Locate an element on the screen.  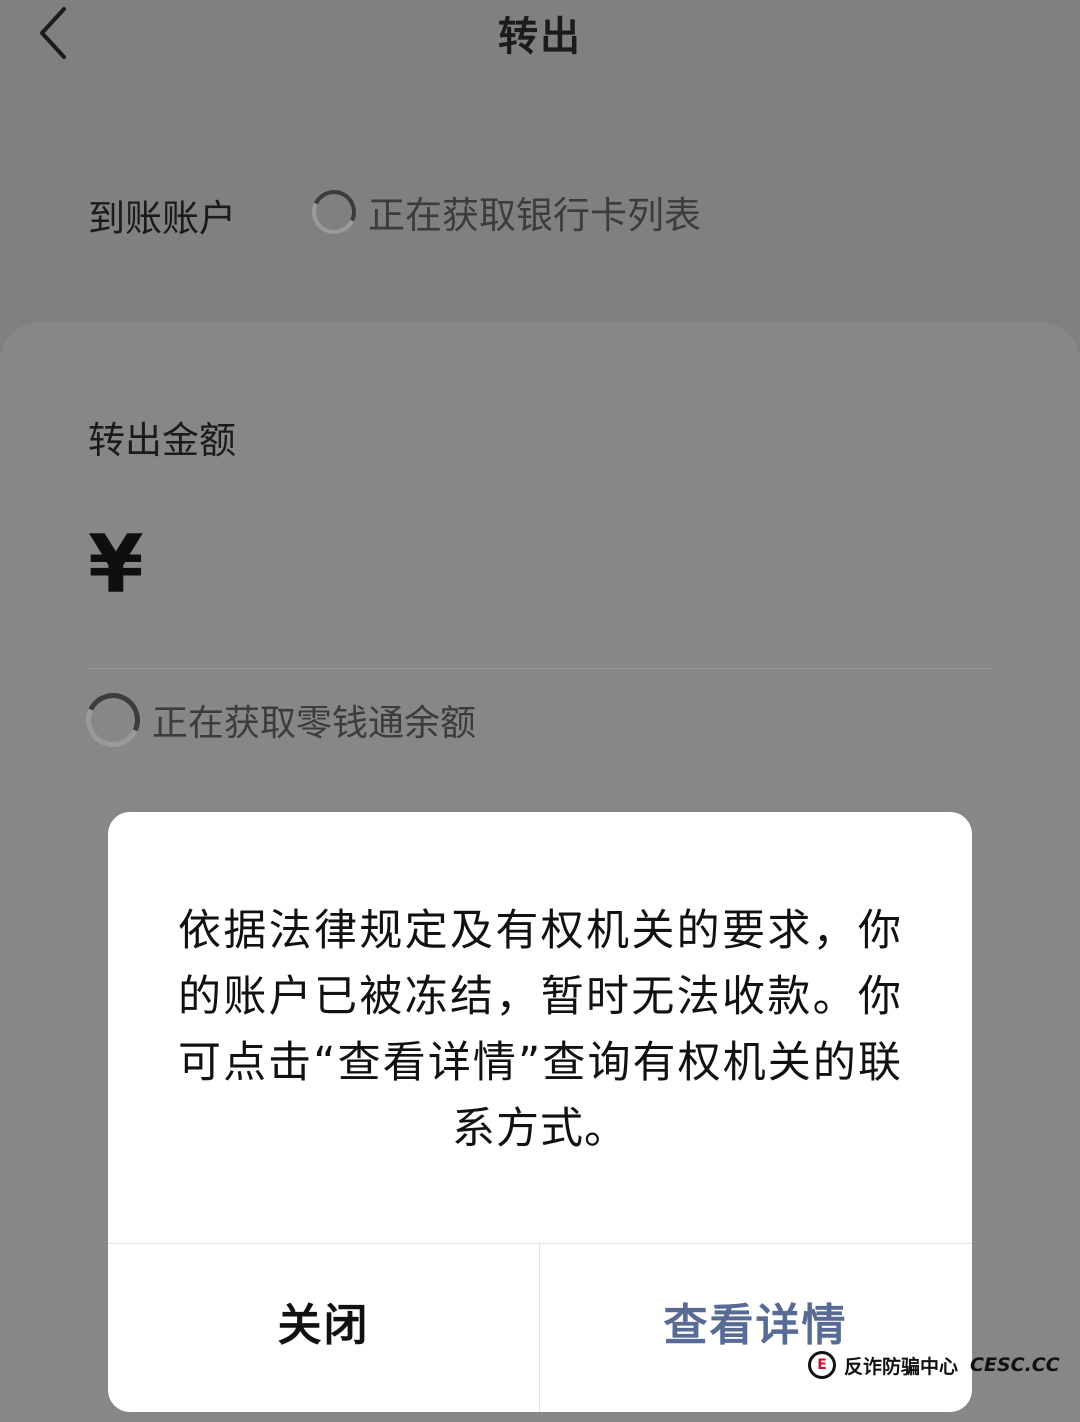
watermark-site: CESC.CC is located at coordinates (1015, 1365).